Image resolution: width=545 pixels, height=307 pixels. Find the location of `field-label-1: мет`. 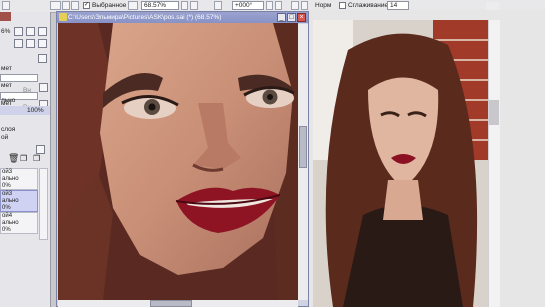

field-label-1: мет is located at coordinates (6, 68).